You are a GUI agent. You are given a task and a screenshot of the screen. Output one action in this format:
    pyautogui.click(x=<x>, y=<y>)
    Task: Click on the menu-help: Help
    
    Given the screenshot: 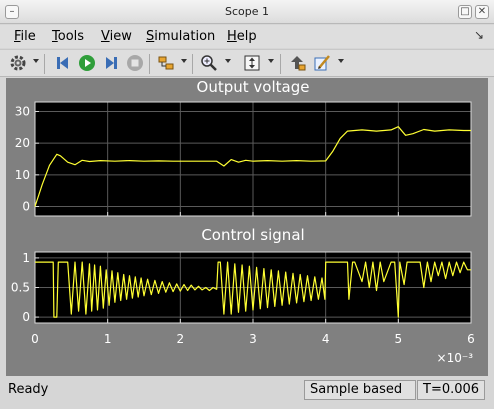 What is the action you would take?
    pyautogui.click(x=242, y=36)
    